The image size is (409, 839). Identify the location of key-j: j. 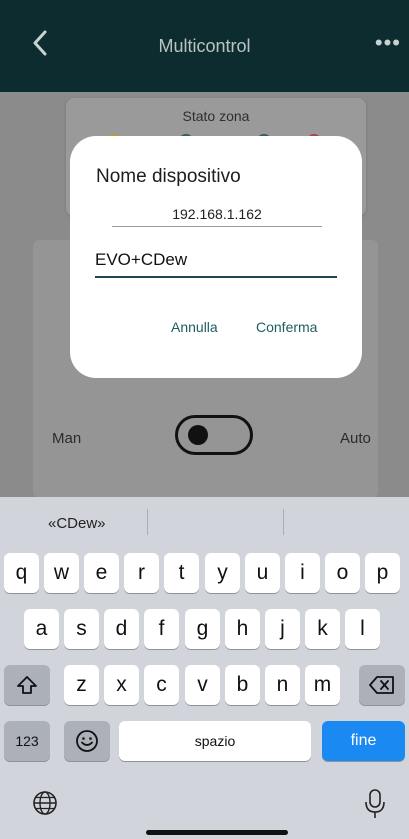
(282, 629).